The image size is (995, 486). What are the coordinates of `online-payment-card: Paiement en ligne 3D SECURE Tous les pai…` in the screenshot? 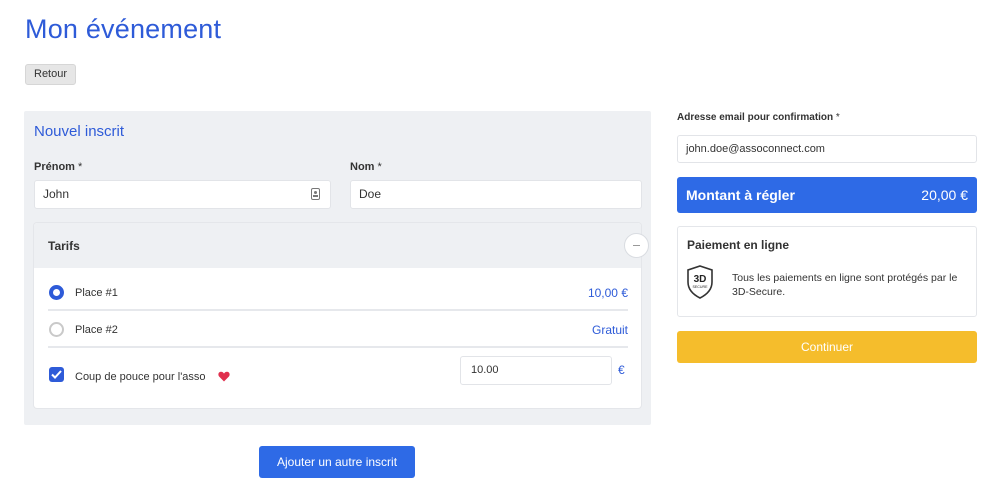 It's located at (827, 271).